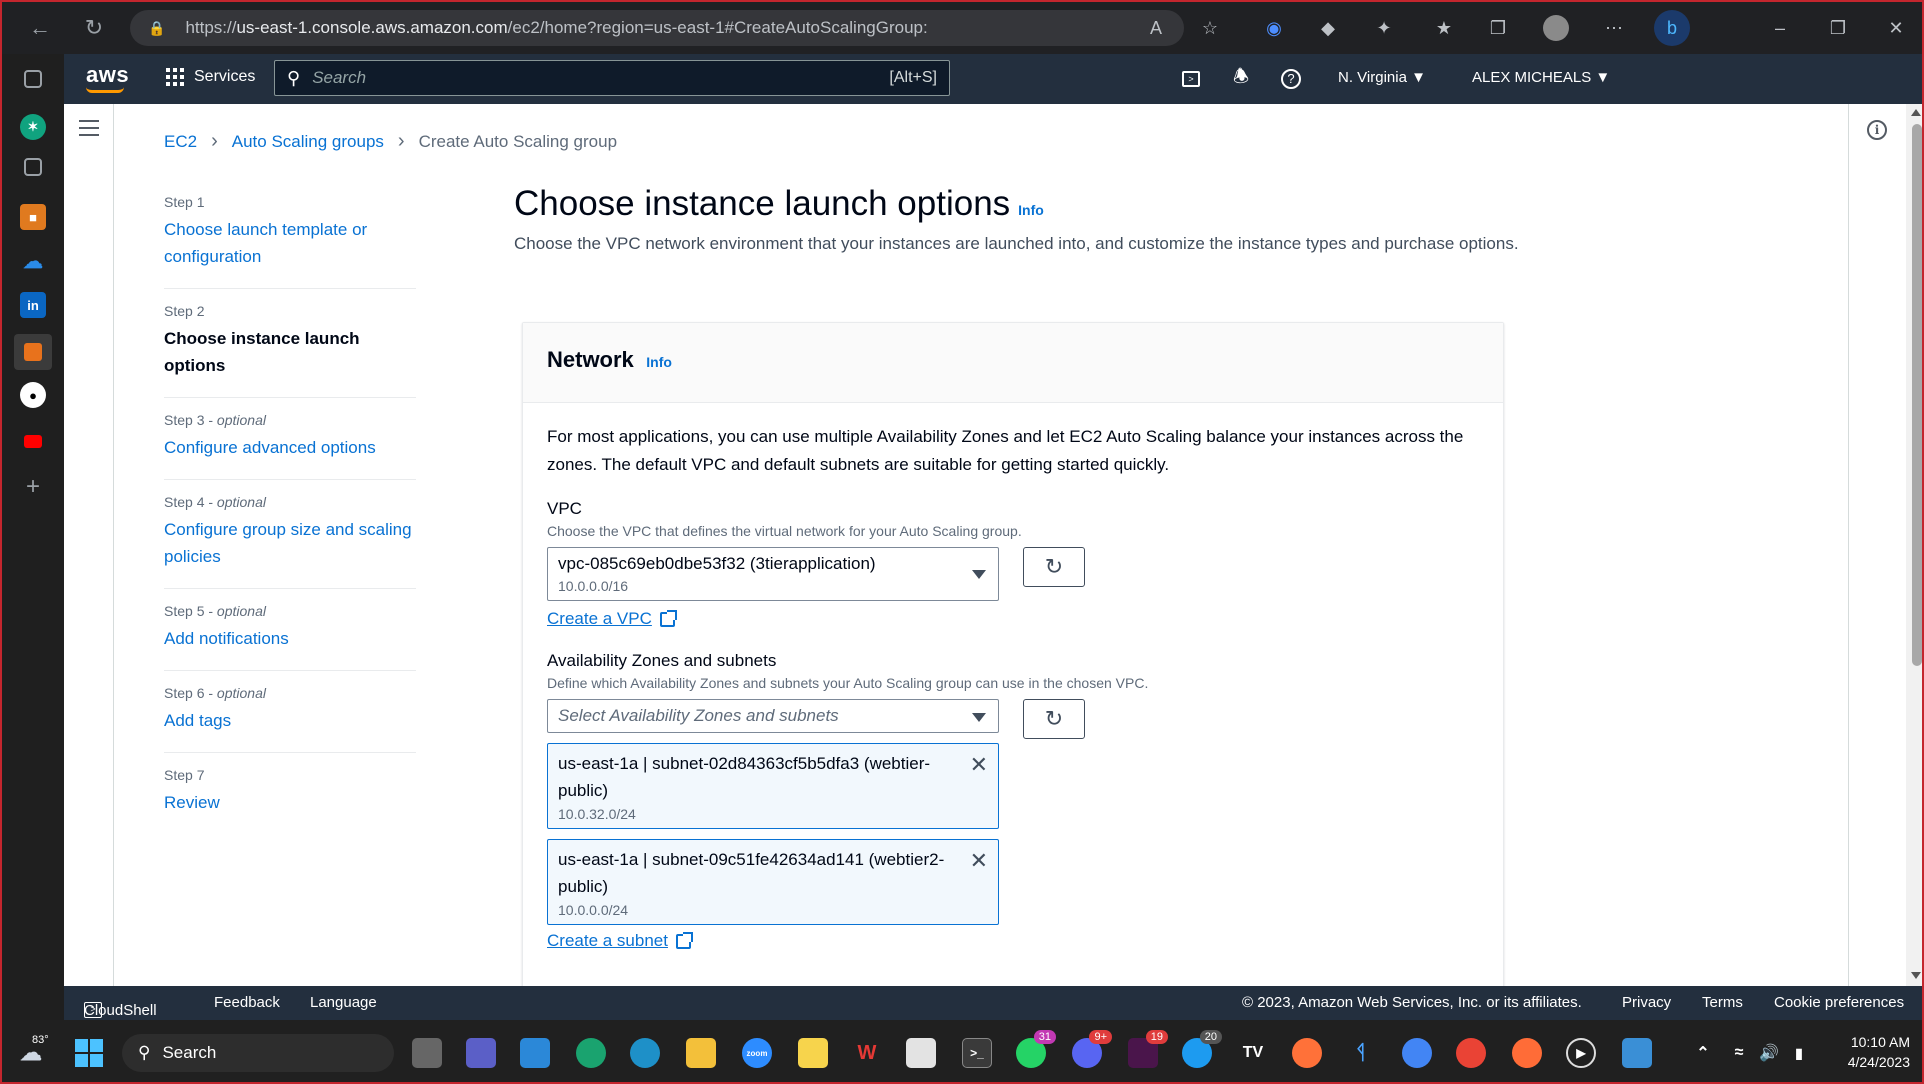  Describe the element at coordinates (33, 127) in the screenshot. I see `chatgpt-icon: ✶` at that location.